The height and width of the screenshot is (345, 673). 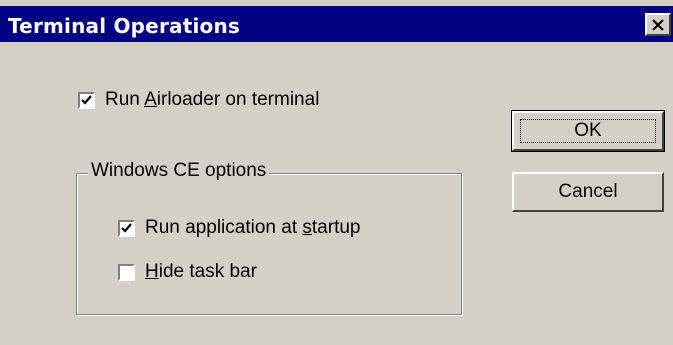 I want to click on ok-button: OK, so click(x=588, y=131).